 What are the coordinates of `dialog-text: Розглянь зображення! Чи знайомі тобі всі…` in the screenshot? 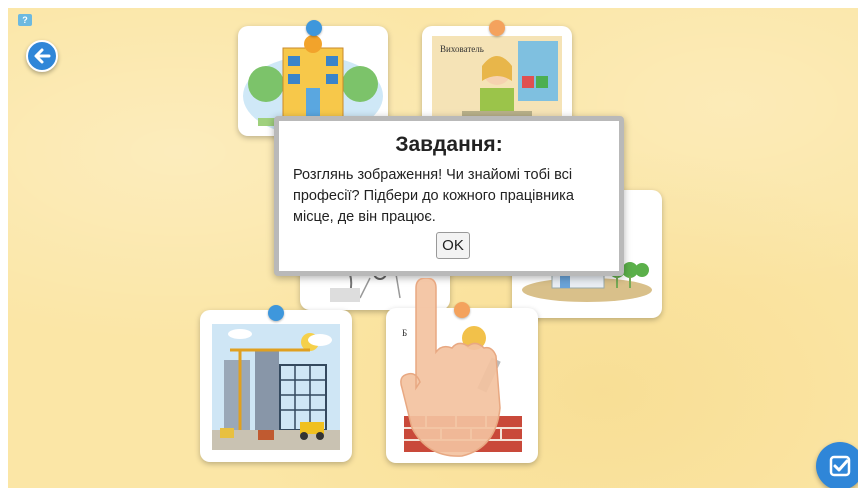 It's located at (433, 196).